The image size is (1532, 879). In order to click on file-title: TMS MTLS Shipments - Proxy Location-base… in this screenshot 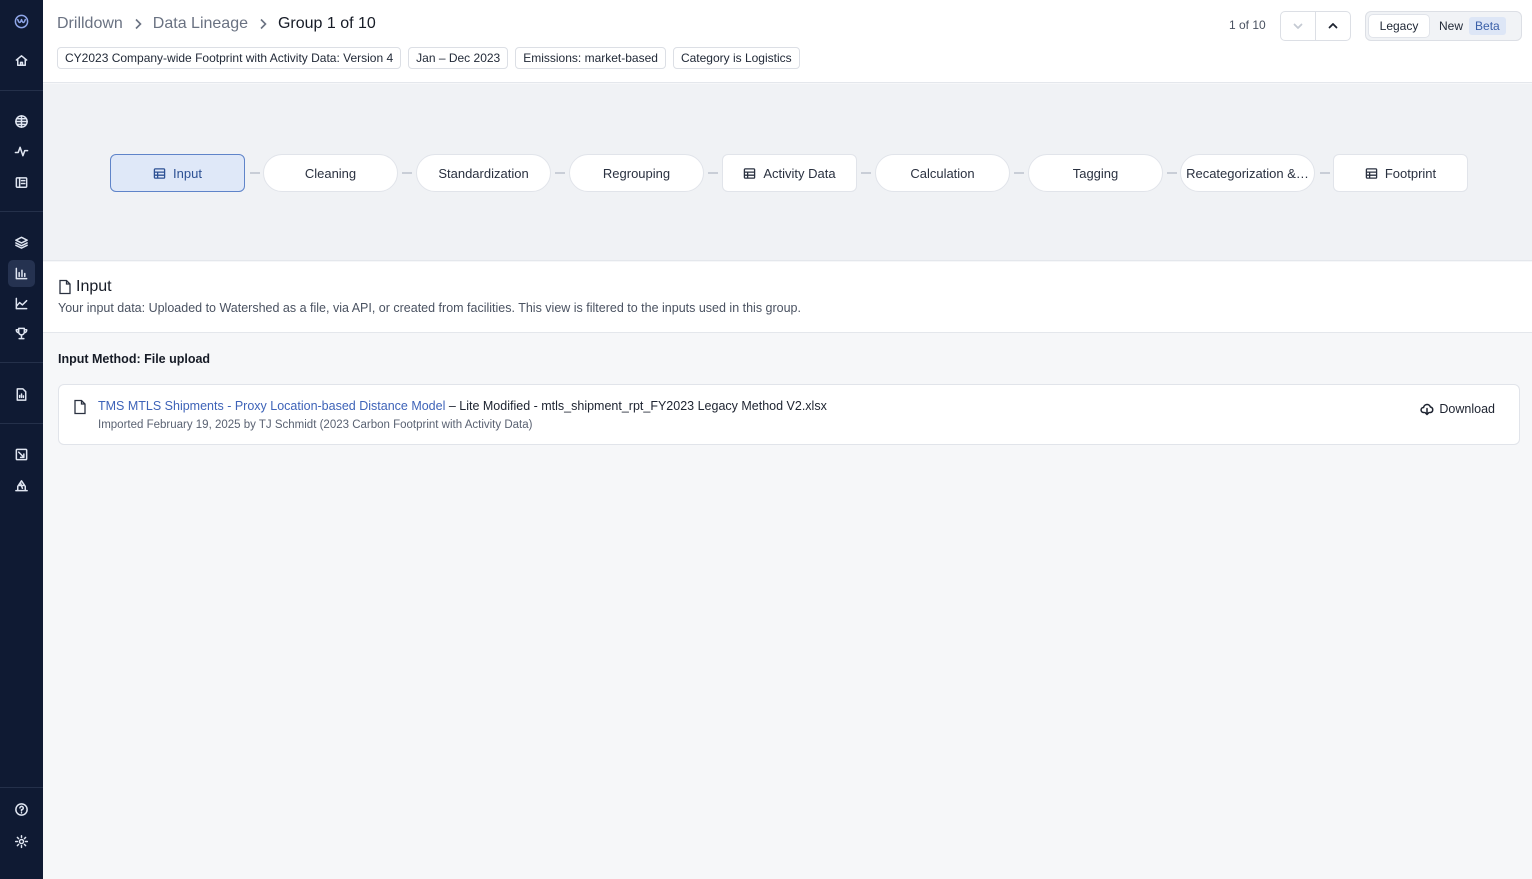, I will do `click(462, 406)`.